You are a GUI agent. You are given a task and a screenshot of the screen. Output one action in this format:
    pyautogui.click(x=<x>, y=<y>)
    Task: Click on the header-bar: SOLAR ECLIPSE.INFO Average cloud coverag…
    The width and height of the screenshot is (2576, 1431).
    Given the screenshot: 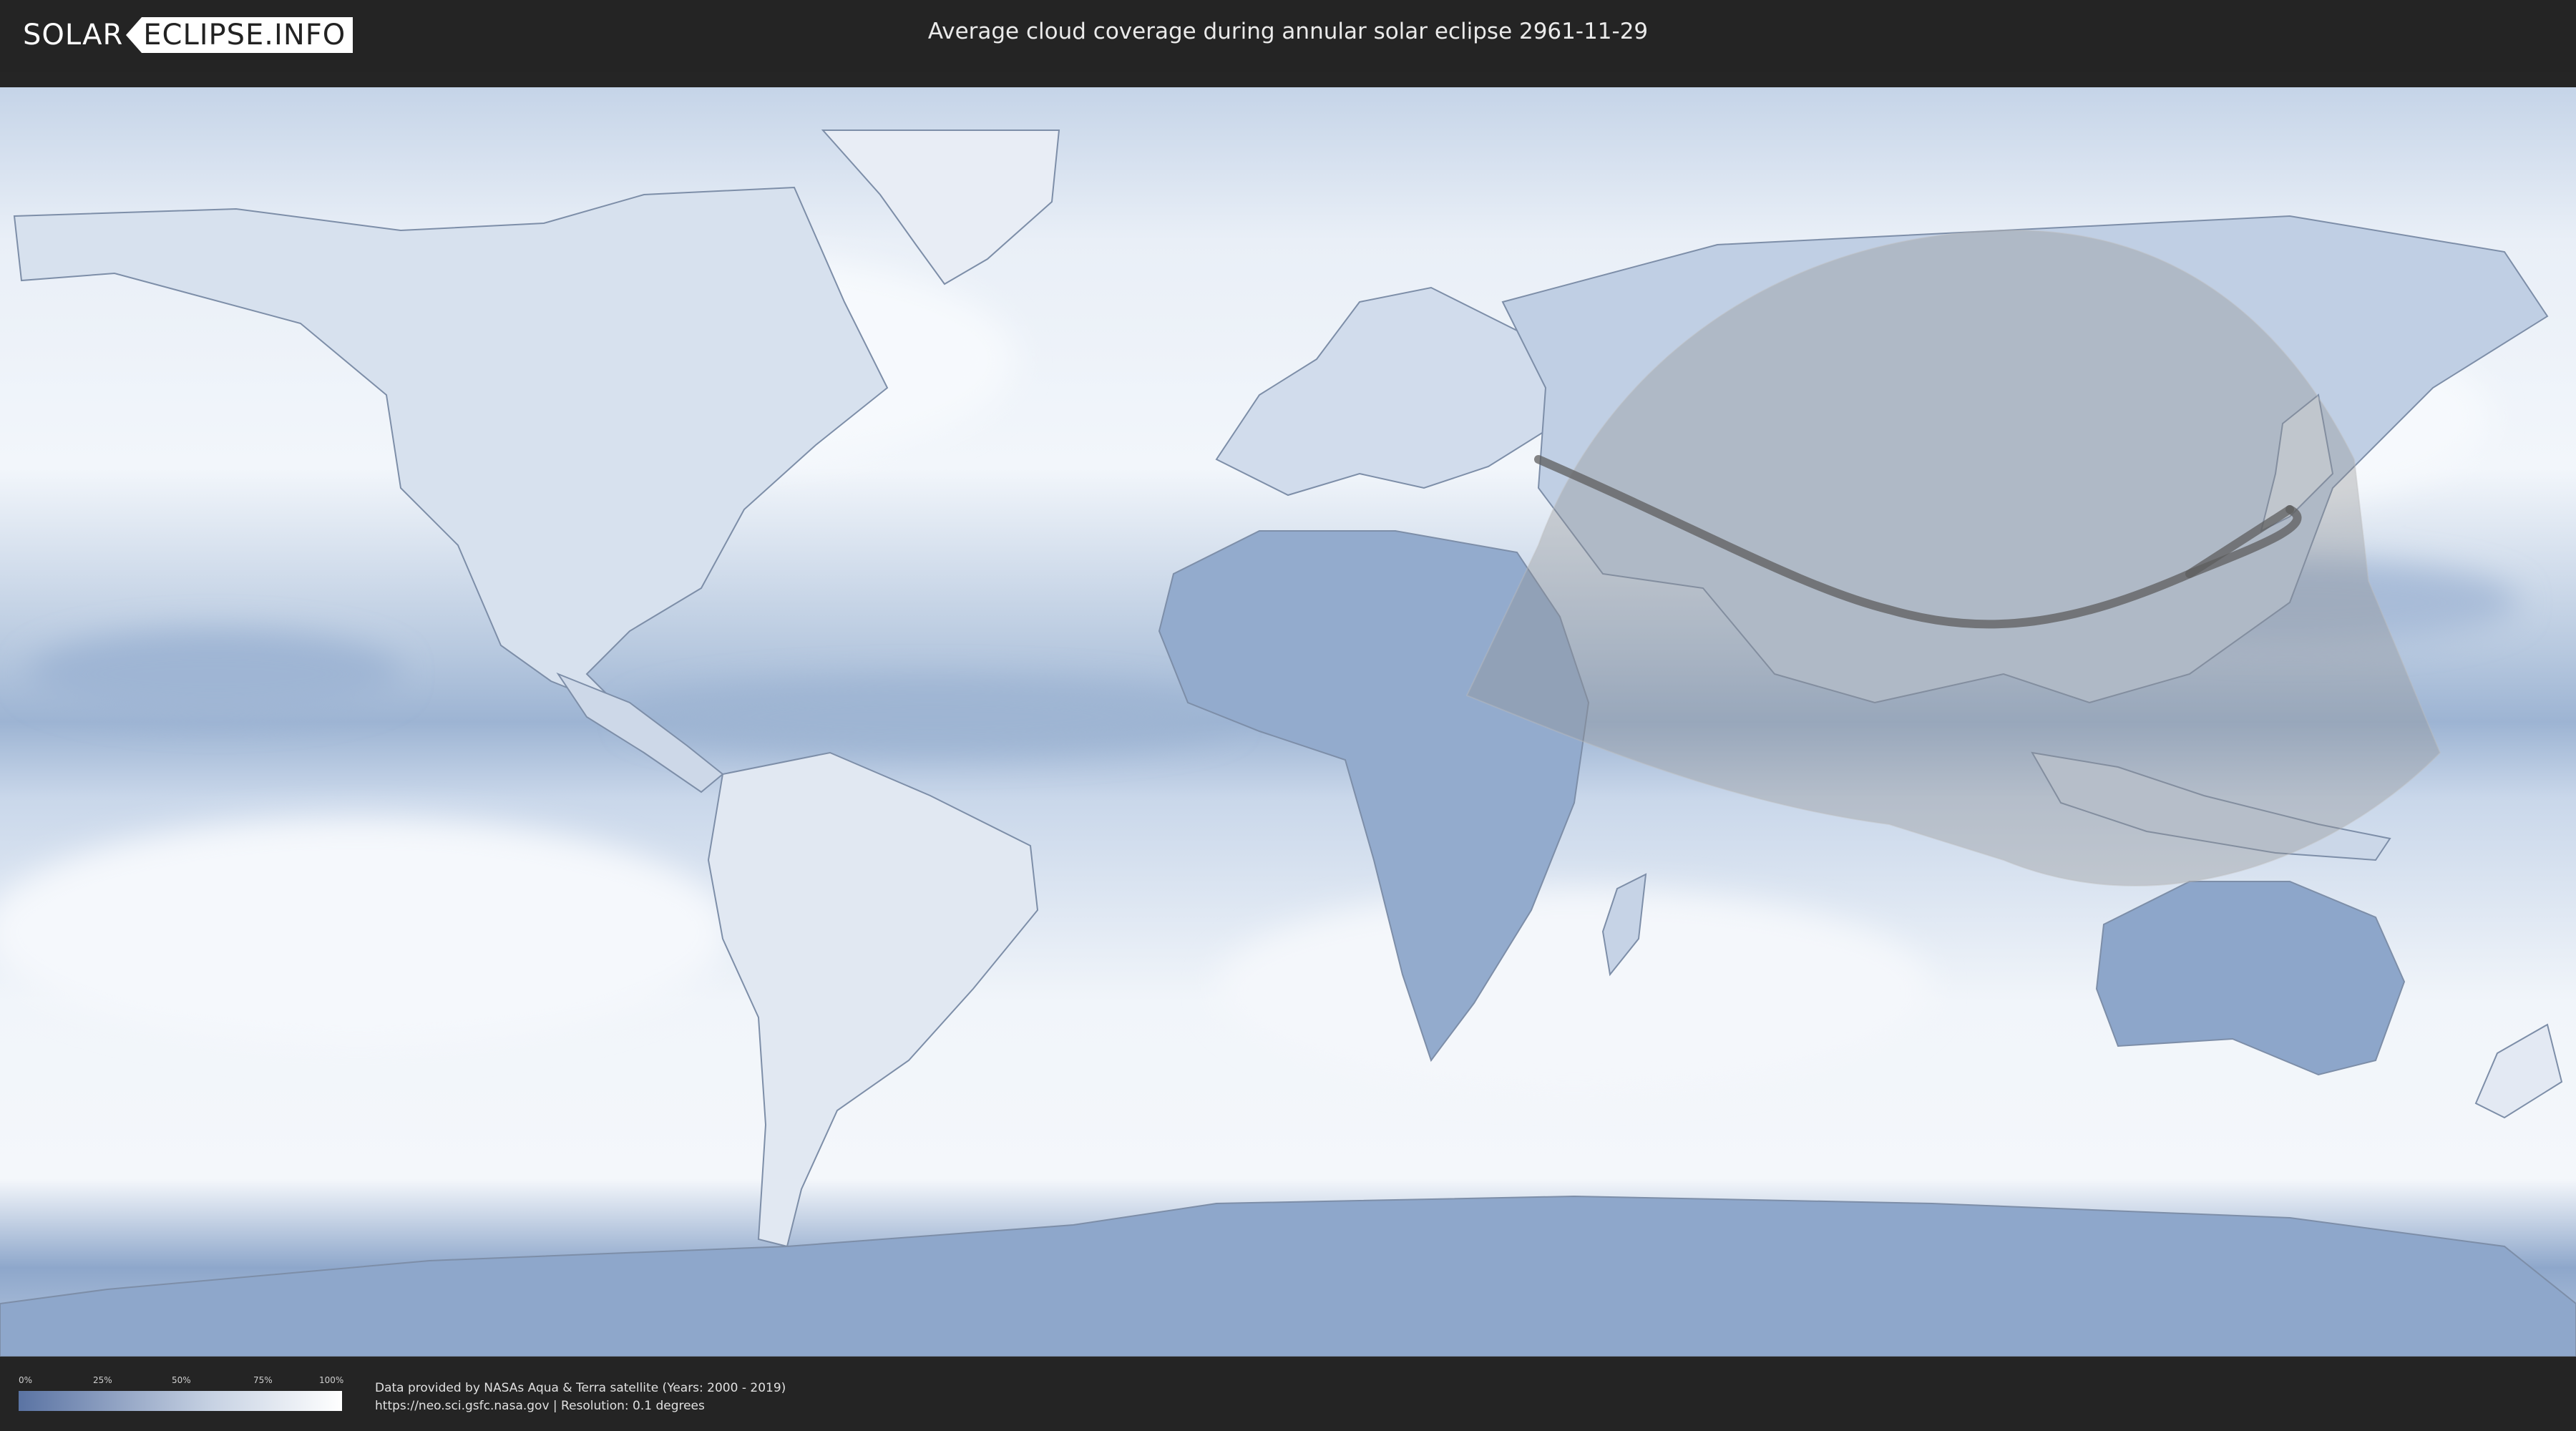 What is the action you would take?
    pyautogui.click(x=1288, y=36)
    